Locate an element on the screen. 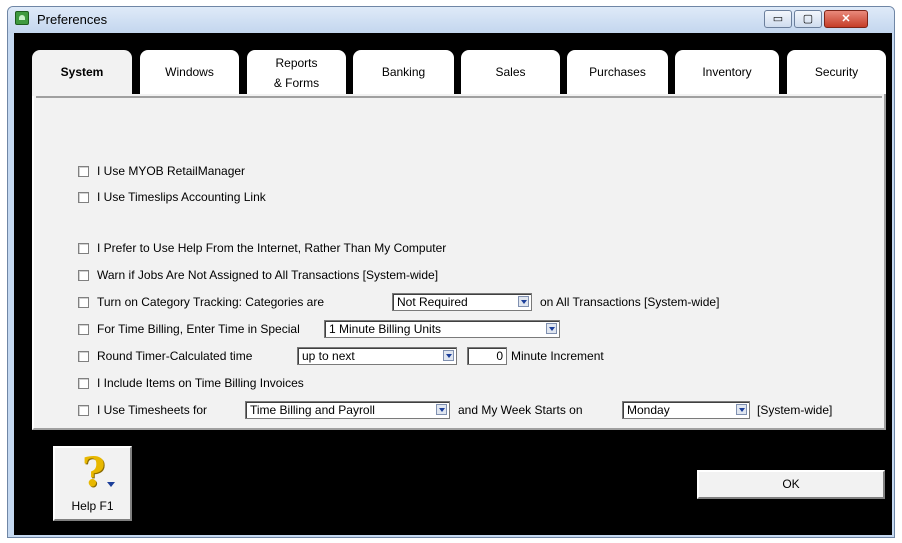 The image size is (902, 543). timesheets-select: Time Billing and Payroll is located at coordinates (347, 410).